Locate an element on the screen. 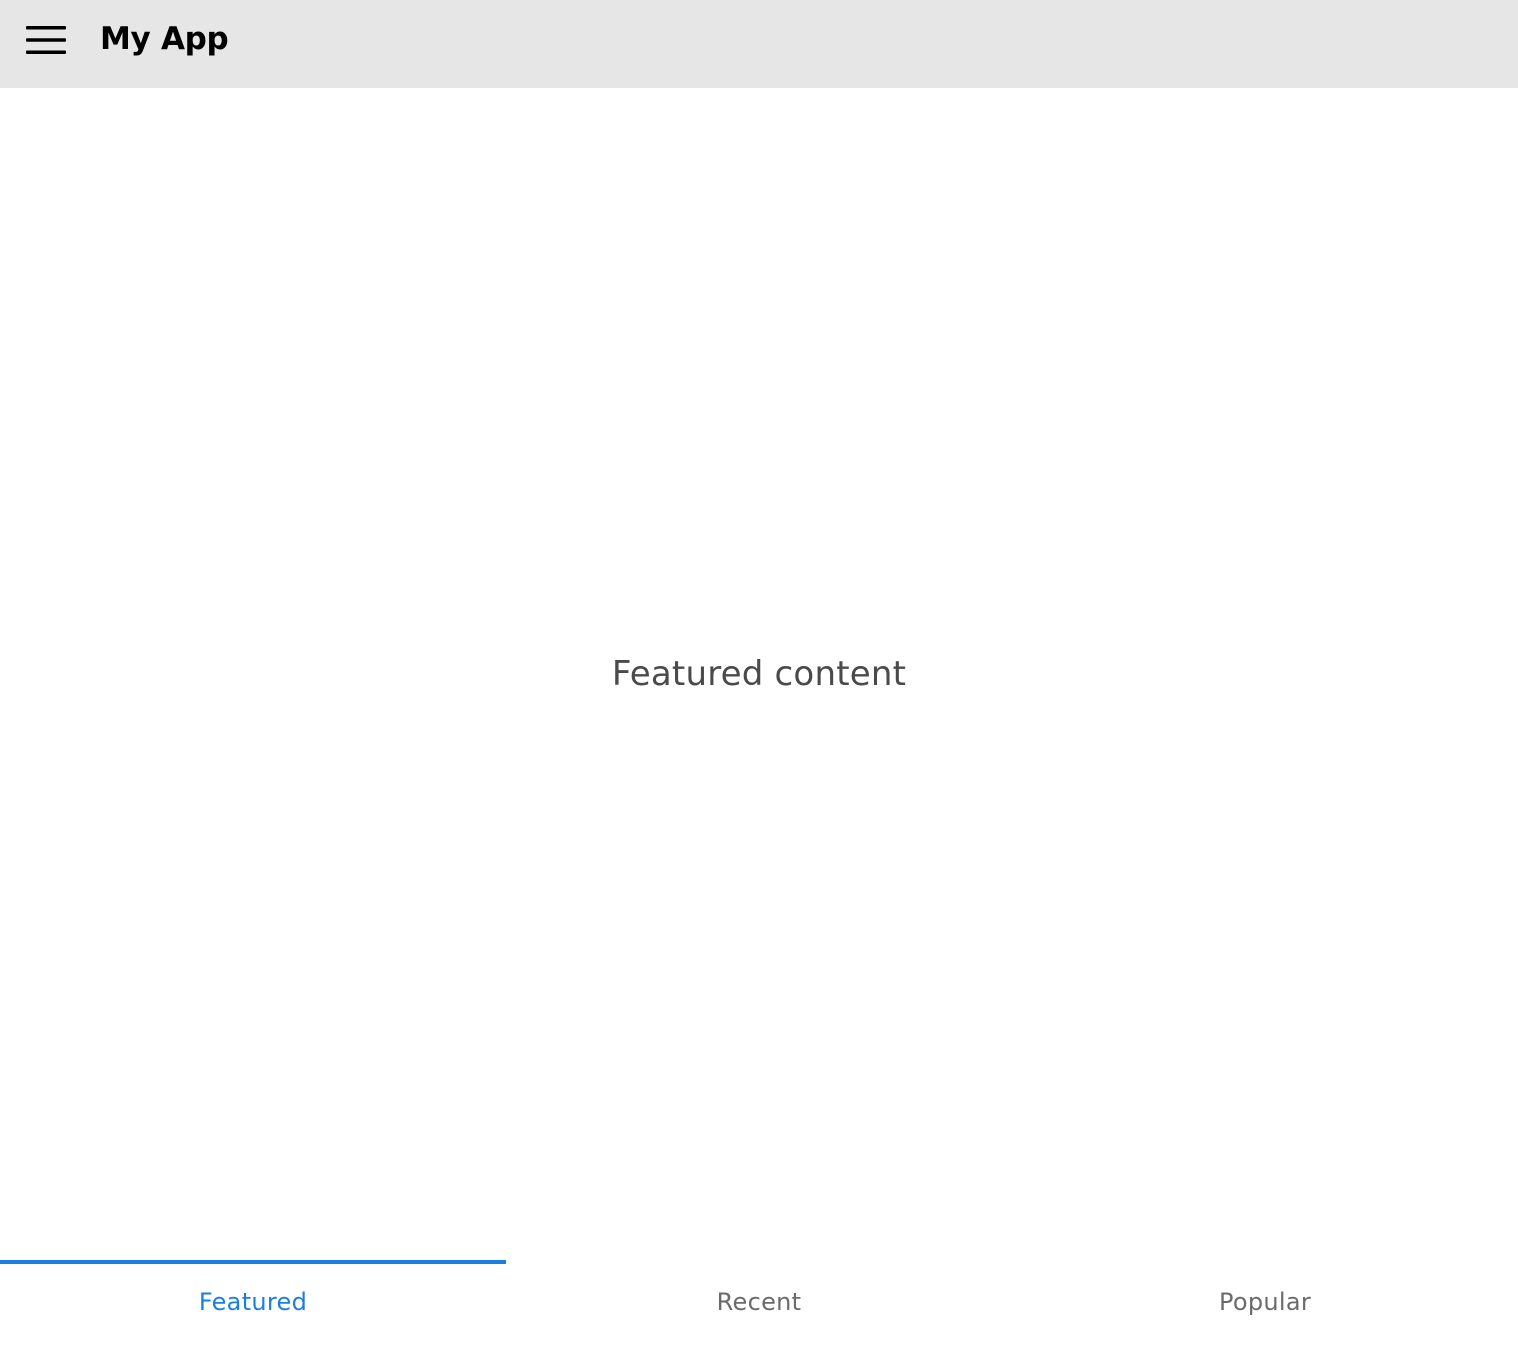 The height and width of the screenshot is (1350, 1518). tab-label: Featured is located at coordinates (253, 1302).